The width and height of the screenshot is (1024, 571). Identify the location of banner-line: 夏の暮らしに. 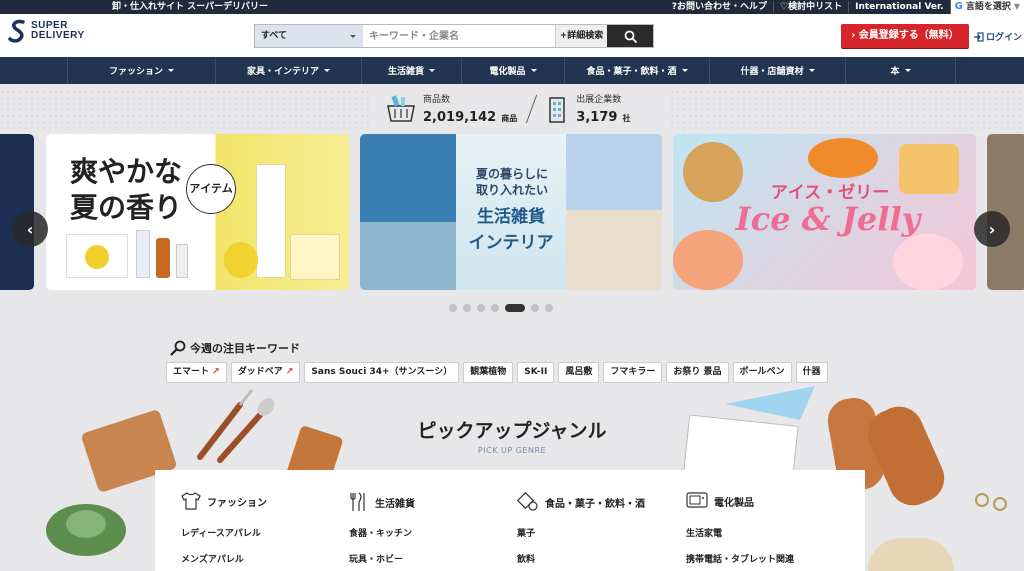
(511, 174).